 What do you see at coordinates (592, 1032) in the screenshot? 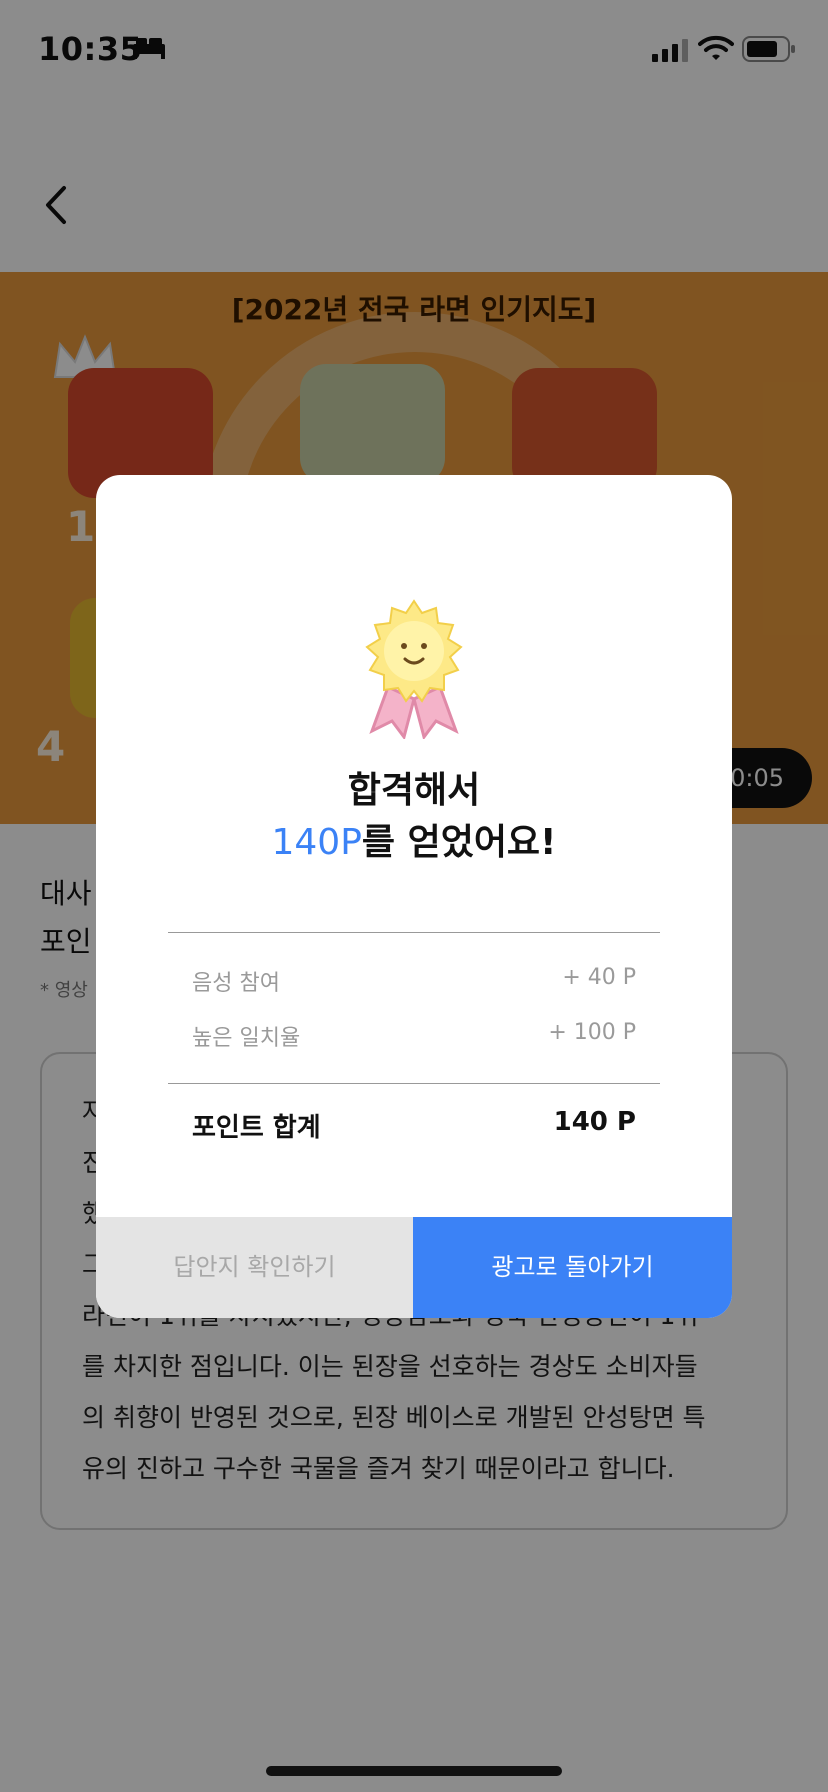
I see `points-row-value: + 100 P` at bounding box center [592, 1032].